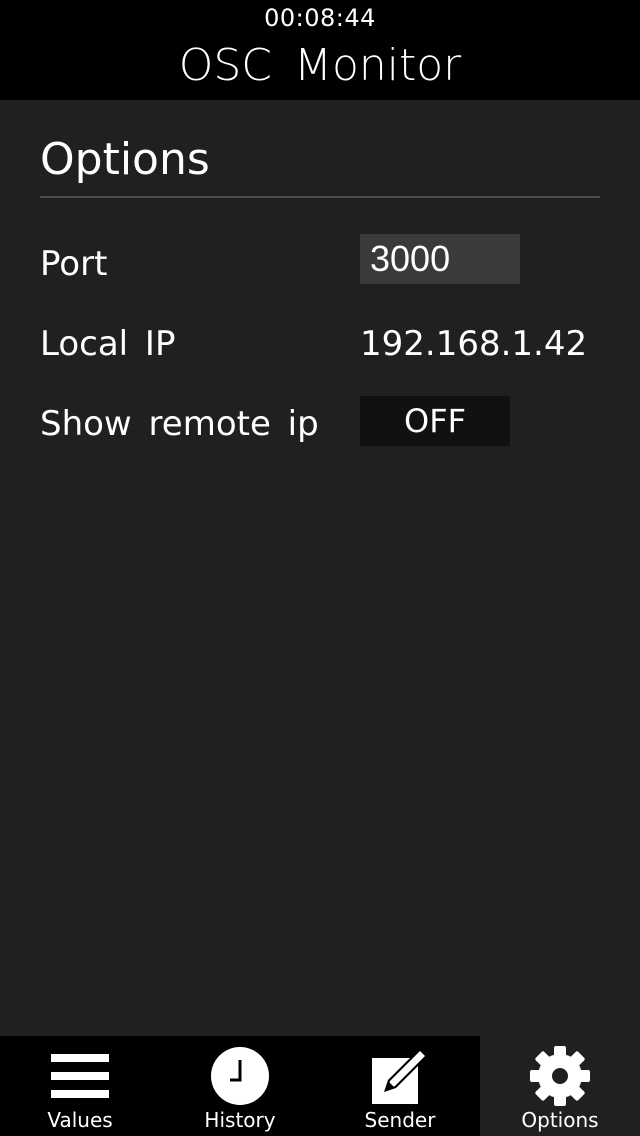  I want to click on status-clock: 00:08:44, so click(320, 18).